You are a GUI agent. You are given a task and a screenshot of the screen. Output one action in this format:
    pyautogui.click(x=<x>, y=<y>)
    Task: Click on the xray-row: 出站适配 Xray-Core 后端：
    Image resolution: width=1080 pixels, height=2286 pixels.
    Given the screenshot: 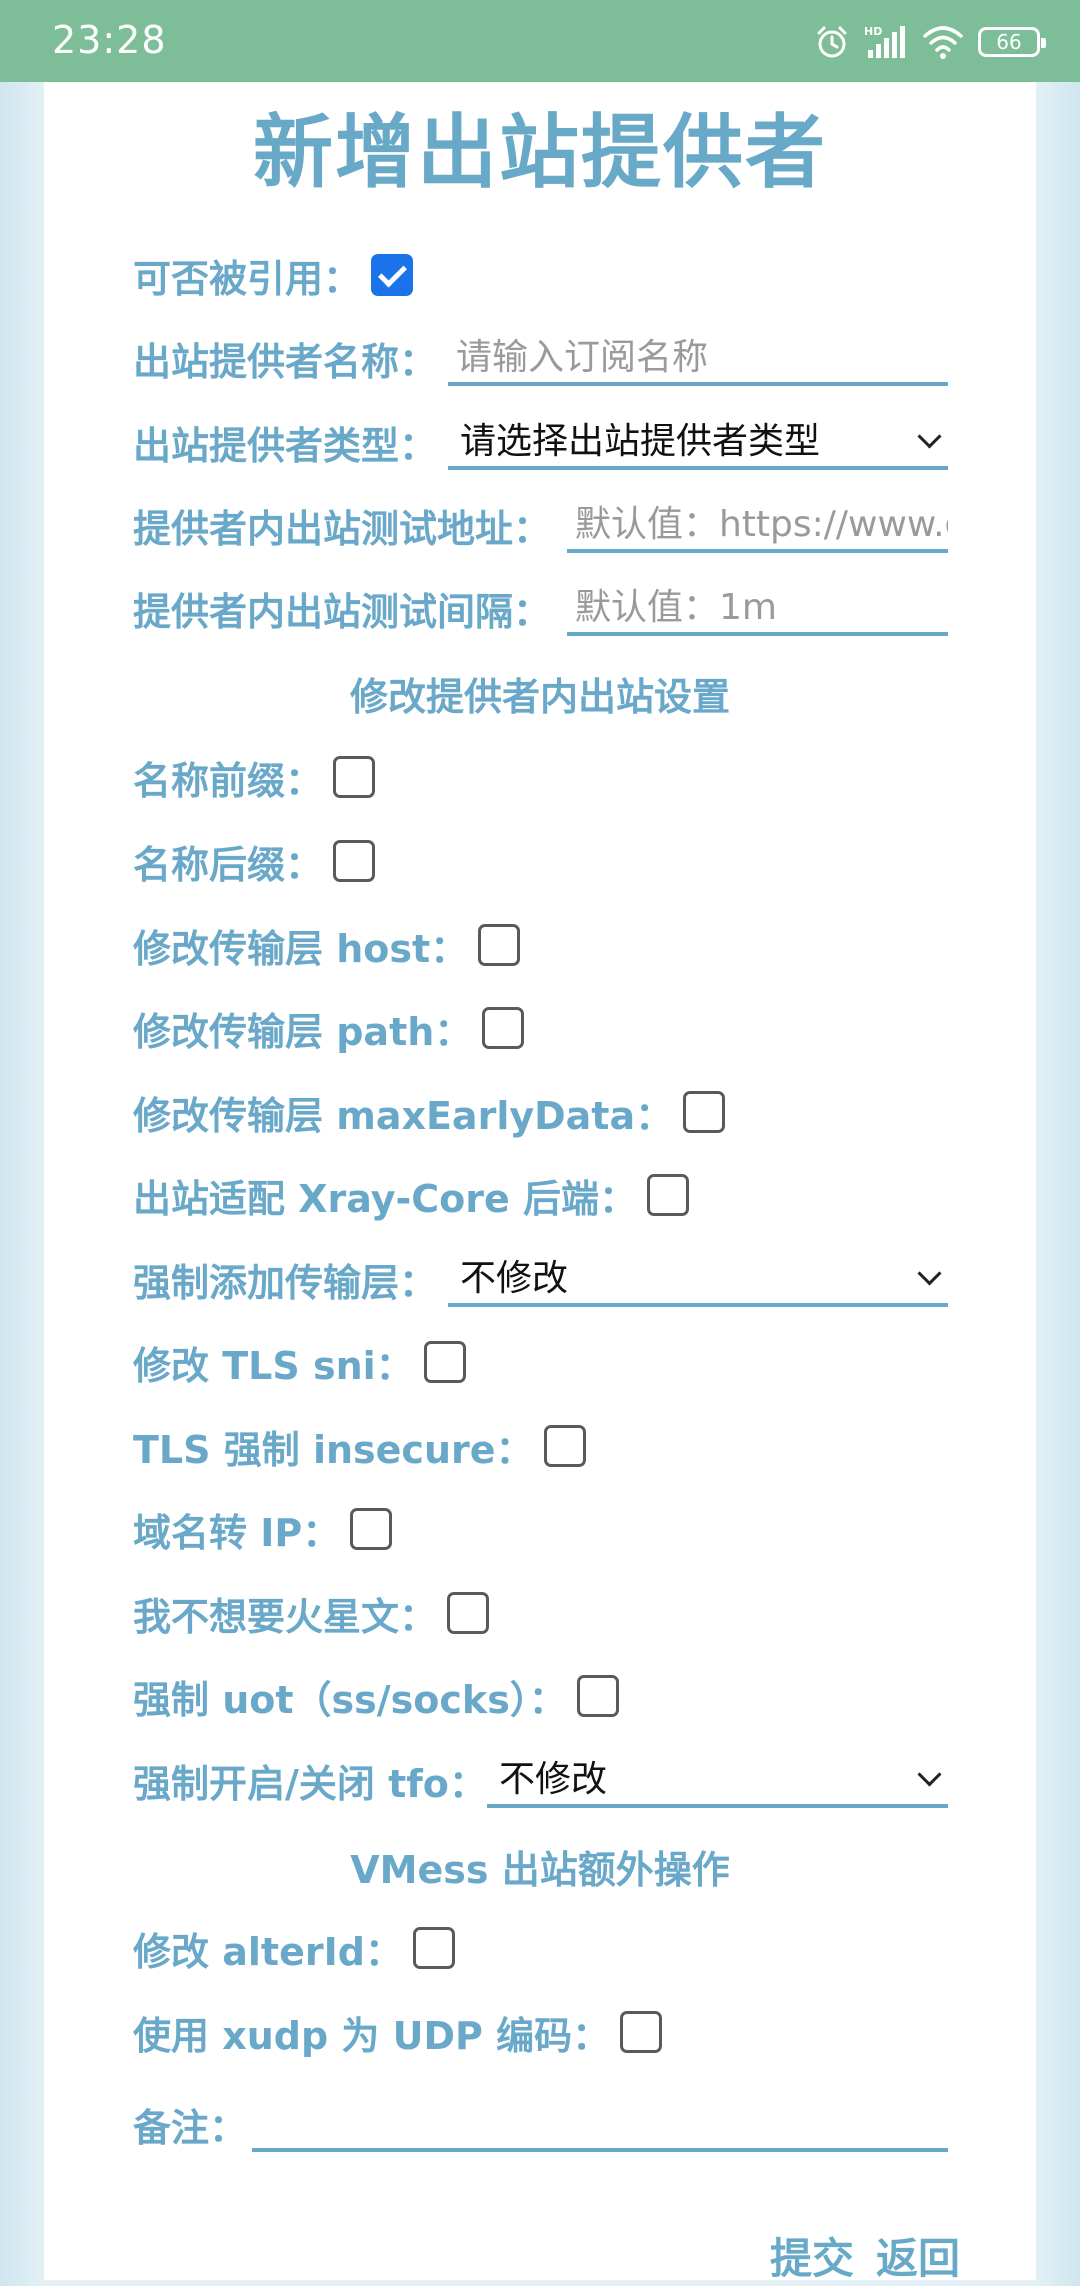 What is the action you would take?
    pyautogui.click(x=411, y=1195)
    